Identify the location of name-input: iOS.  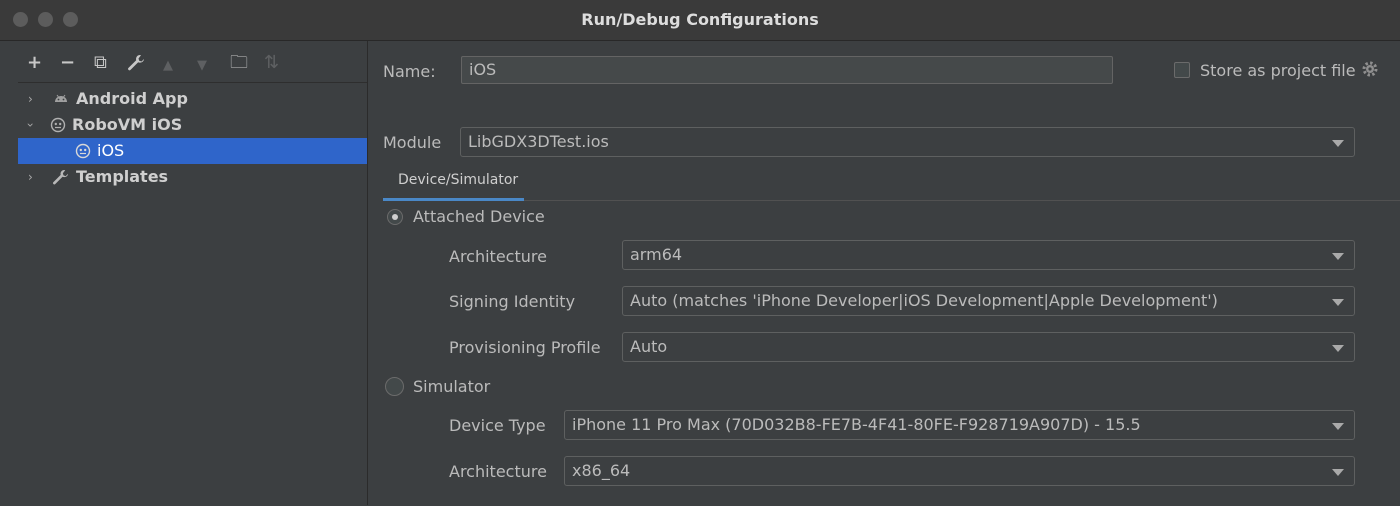
(787, 70).